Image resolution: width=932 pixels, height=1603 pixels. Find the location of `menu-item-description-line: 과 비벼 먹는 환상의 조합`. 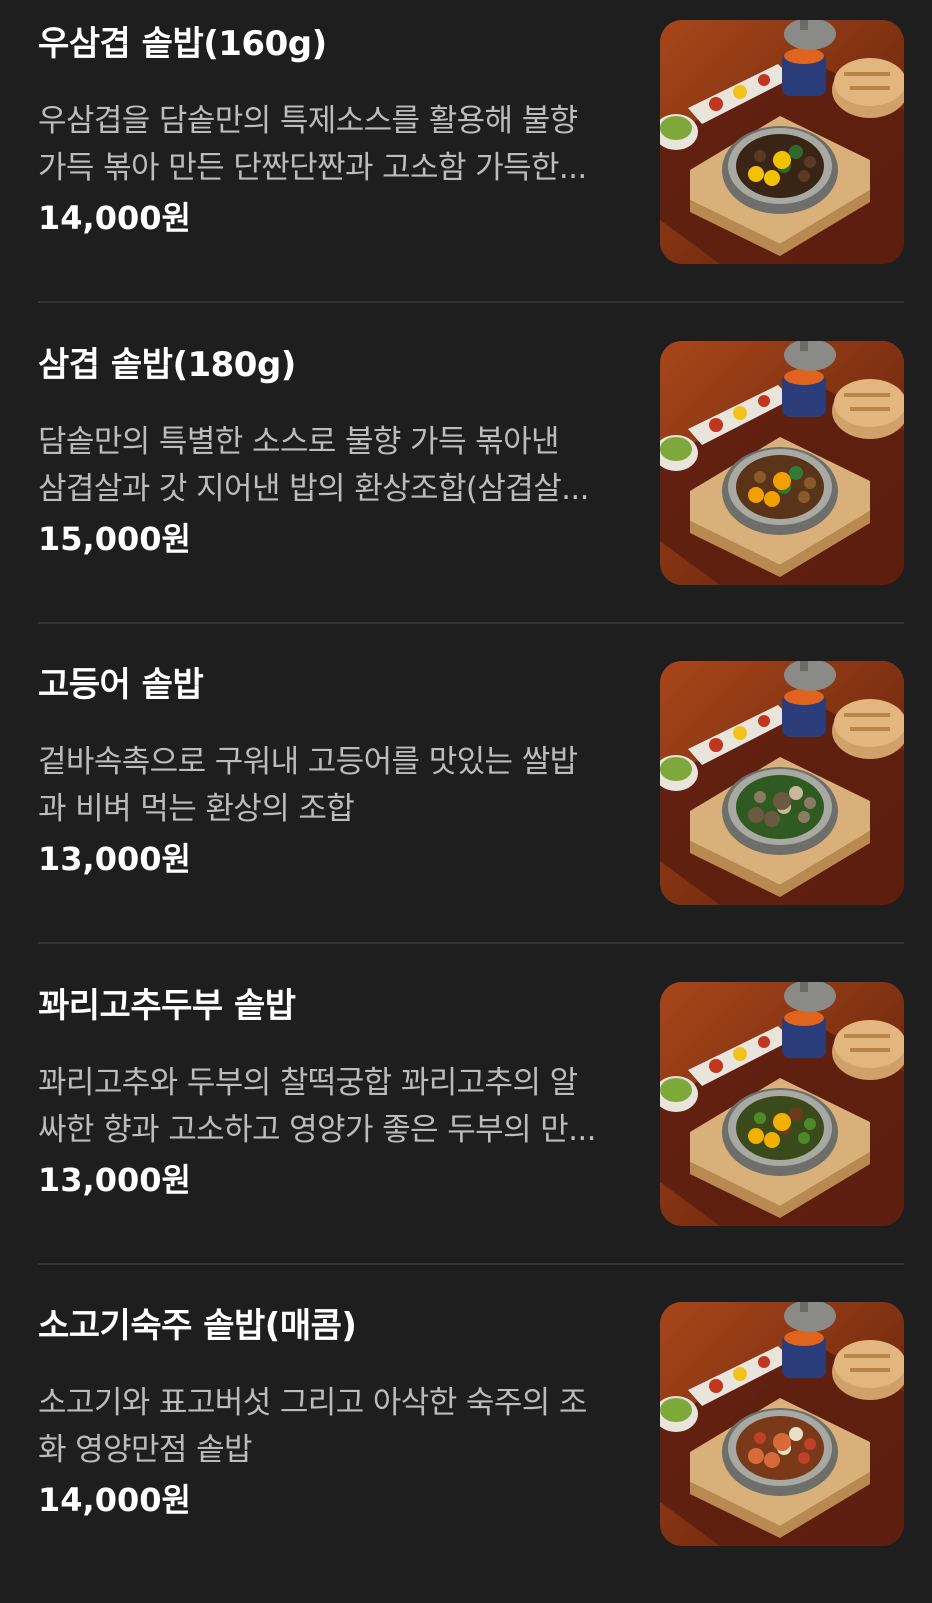

menu-item-description-line: 과 비벼 먹는 환상의 조합 is located at coordinates (196, 809).